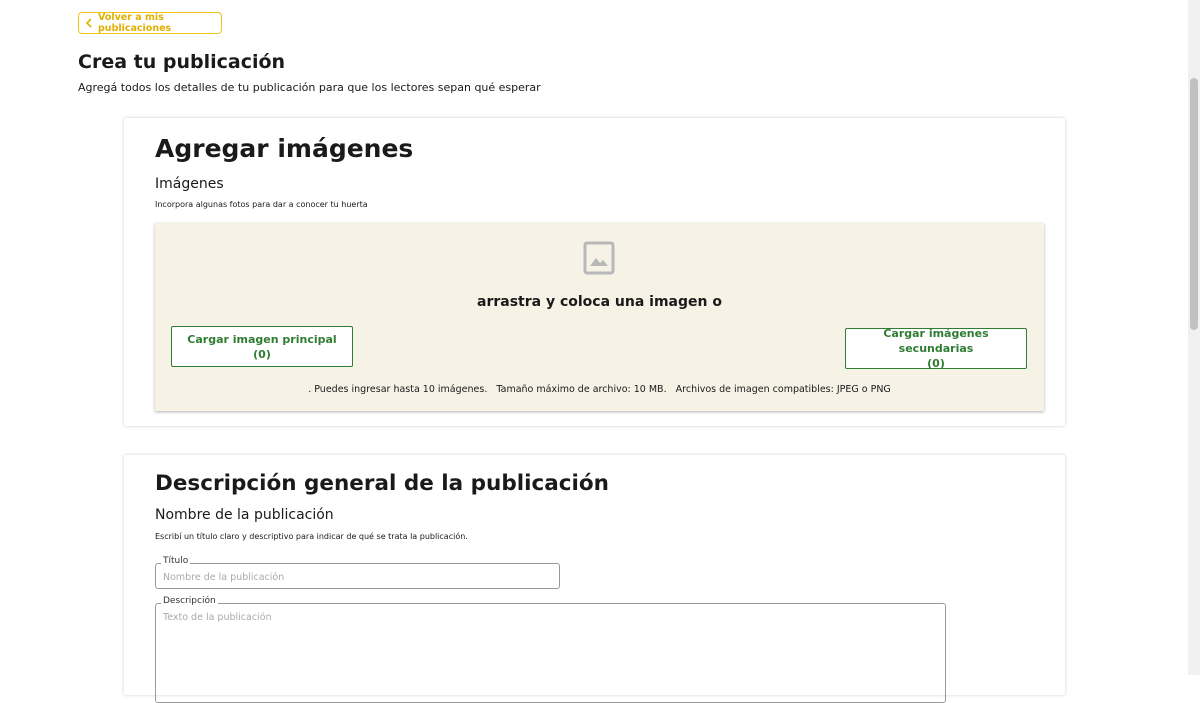  Describe the element at coordinates (1194, 337) in the screenshot. I see `page-scrollbar` at that location.